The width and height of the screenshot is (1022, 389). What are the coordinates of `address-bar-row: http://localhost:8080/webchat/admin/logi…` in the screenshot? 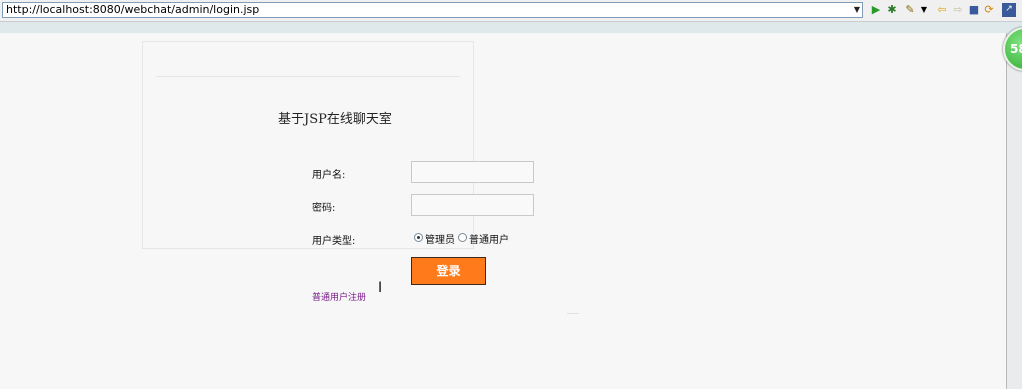 It's located at (511, 11).